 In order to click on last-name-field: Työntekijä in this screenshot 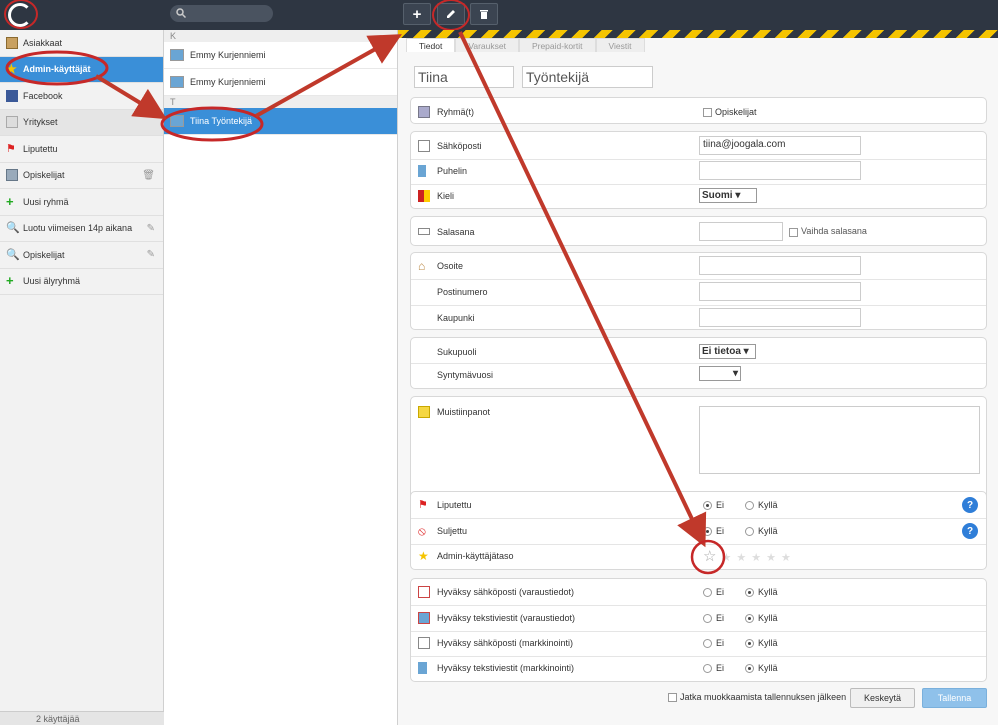, I will do `click(587, 77)`.